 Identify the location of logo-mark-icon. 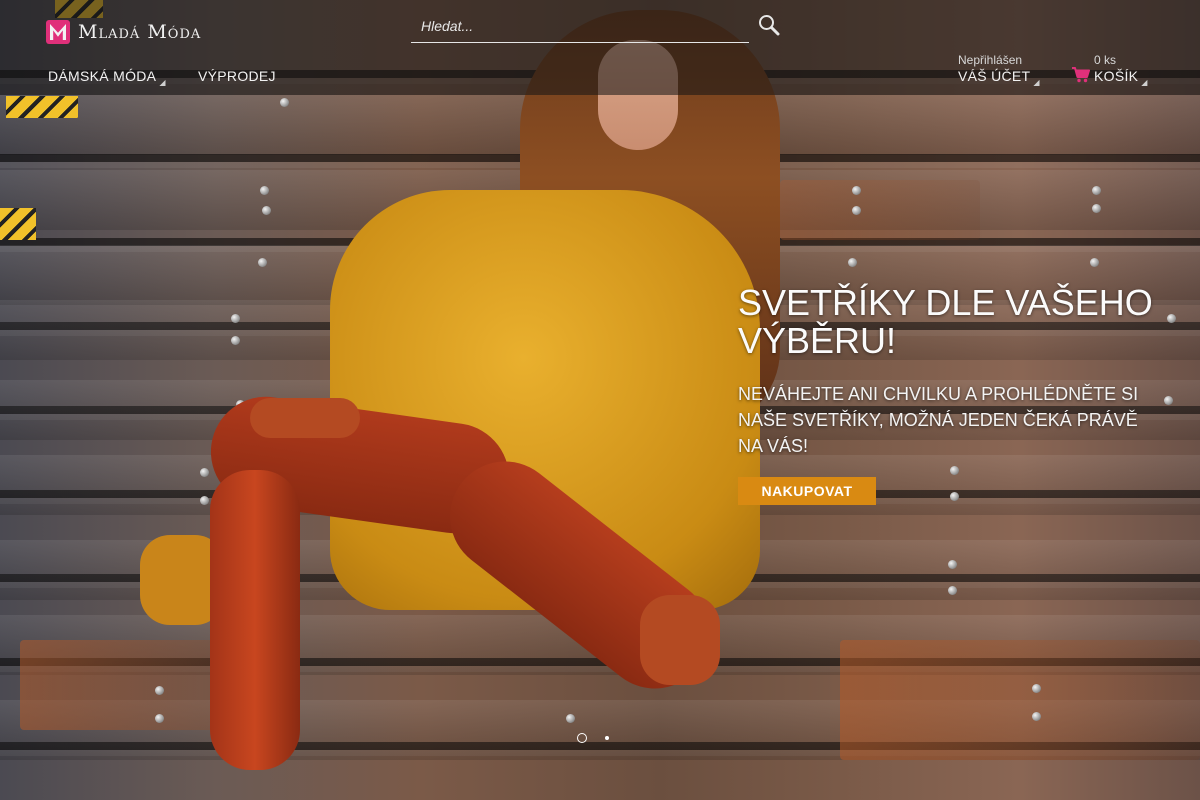
(58, 32).